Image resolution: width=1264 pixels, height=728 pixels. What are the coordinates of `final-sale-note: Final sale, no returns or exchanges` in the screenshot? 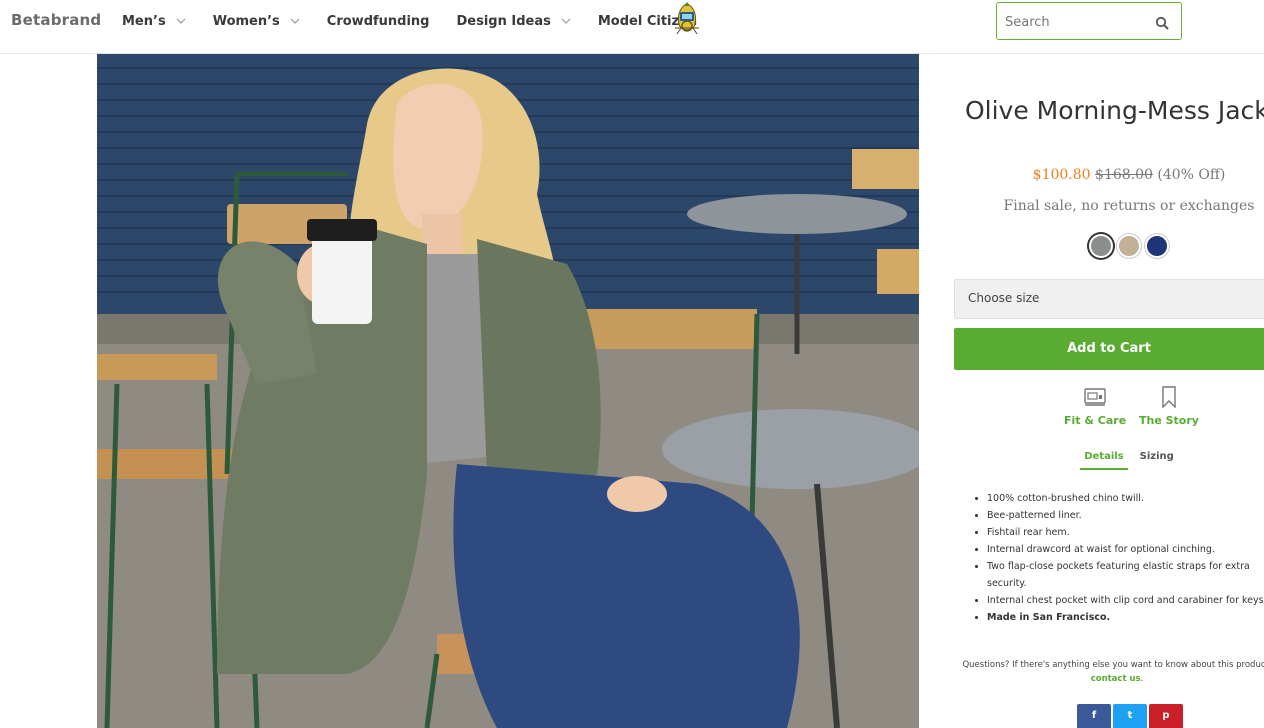 It's located at (1129, 206).